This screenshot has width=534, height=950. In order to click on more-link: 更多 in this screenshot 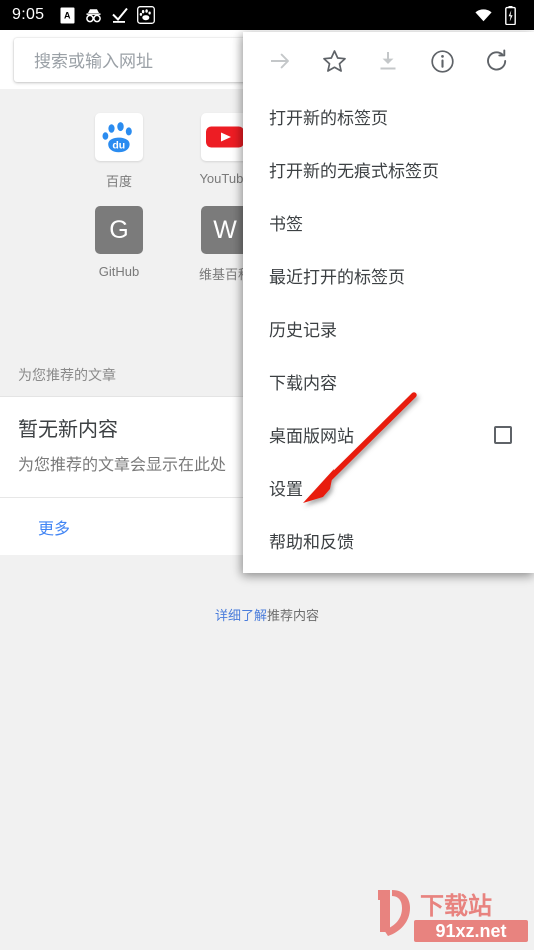, I will do `click(54, 527)`.